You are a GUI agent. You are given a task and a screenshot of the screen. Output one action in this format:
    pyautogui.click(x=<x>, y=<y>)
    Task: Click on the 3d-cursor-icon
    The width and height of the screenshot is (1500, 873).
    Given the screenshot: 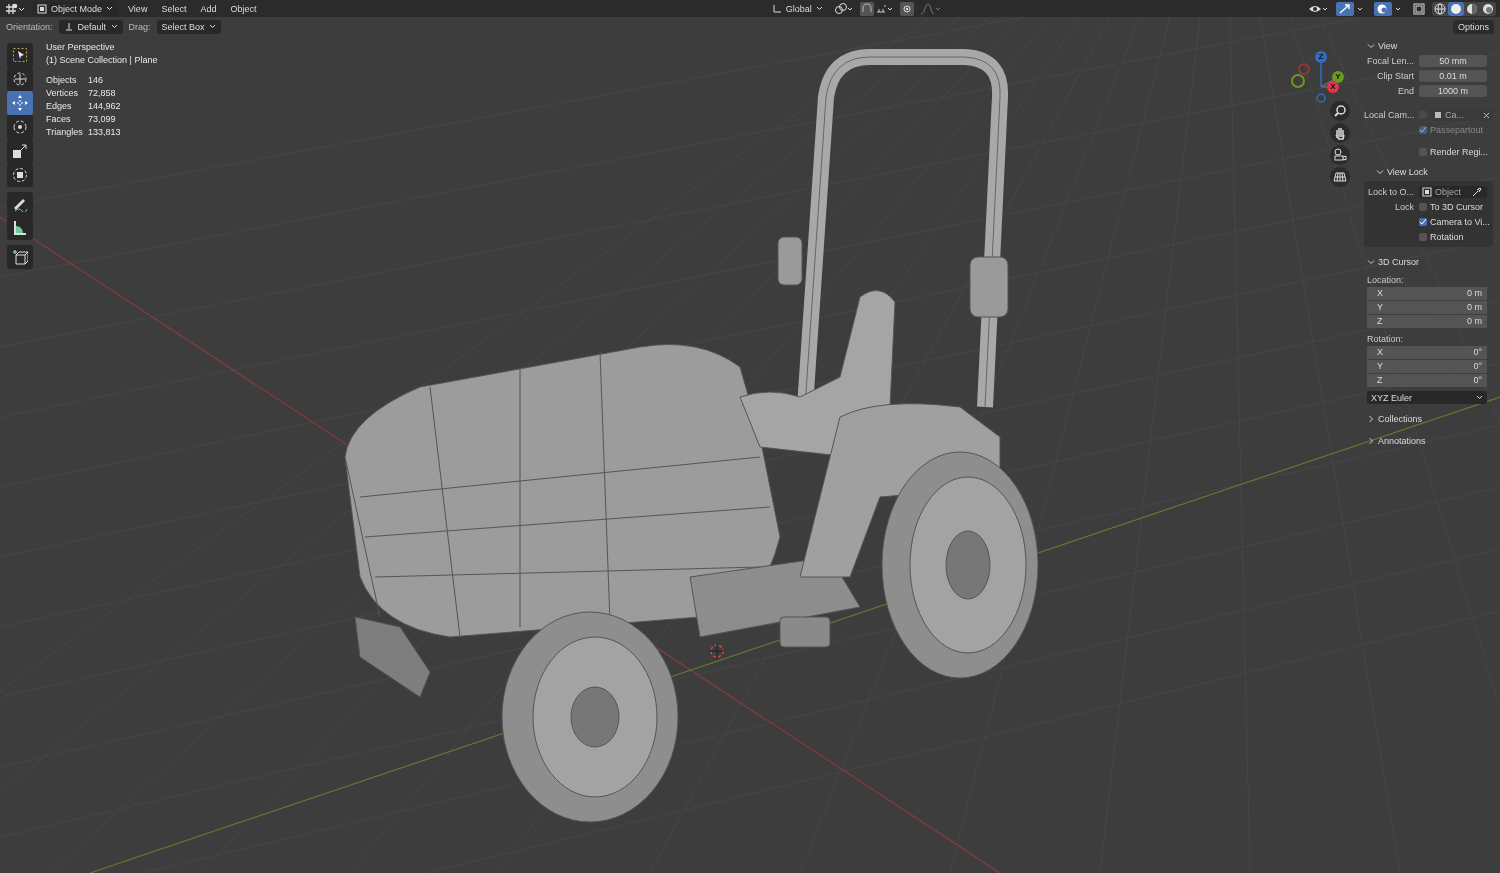 What is the action you would take?
    pyautogui.click(x=717, y=651)
    